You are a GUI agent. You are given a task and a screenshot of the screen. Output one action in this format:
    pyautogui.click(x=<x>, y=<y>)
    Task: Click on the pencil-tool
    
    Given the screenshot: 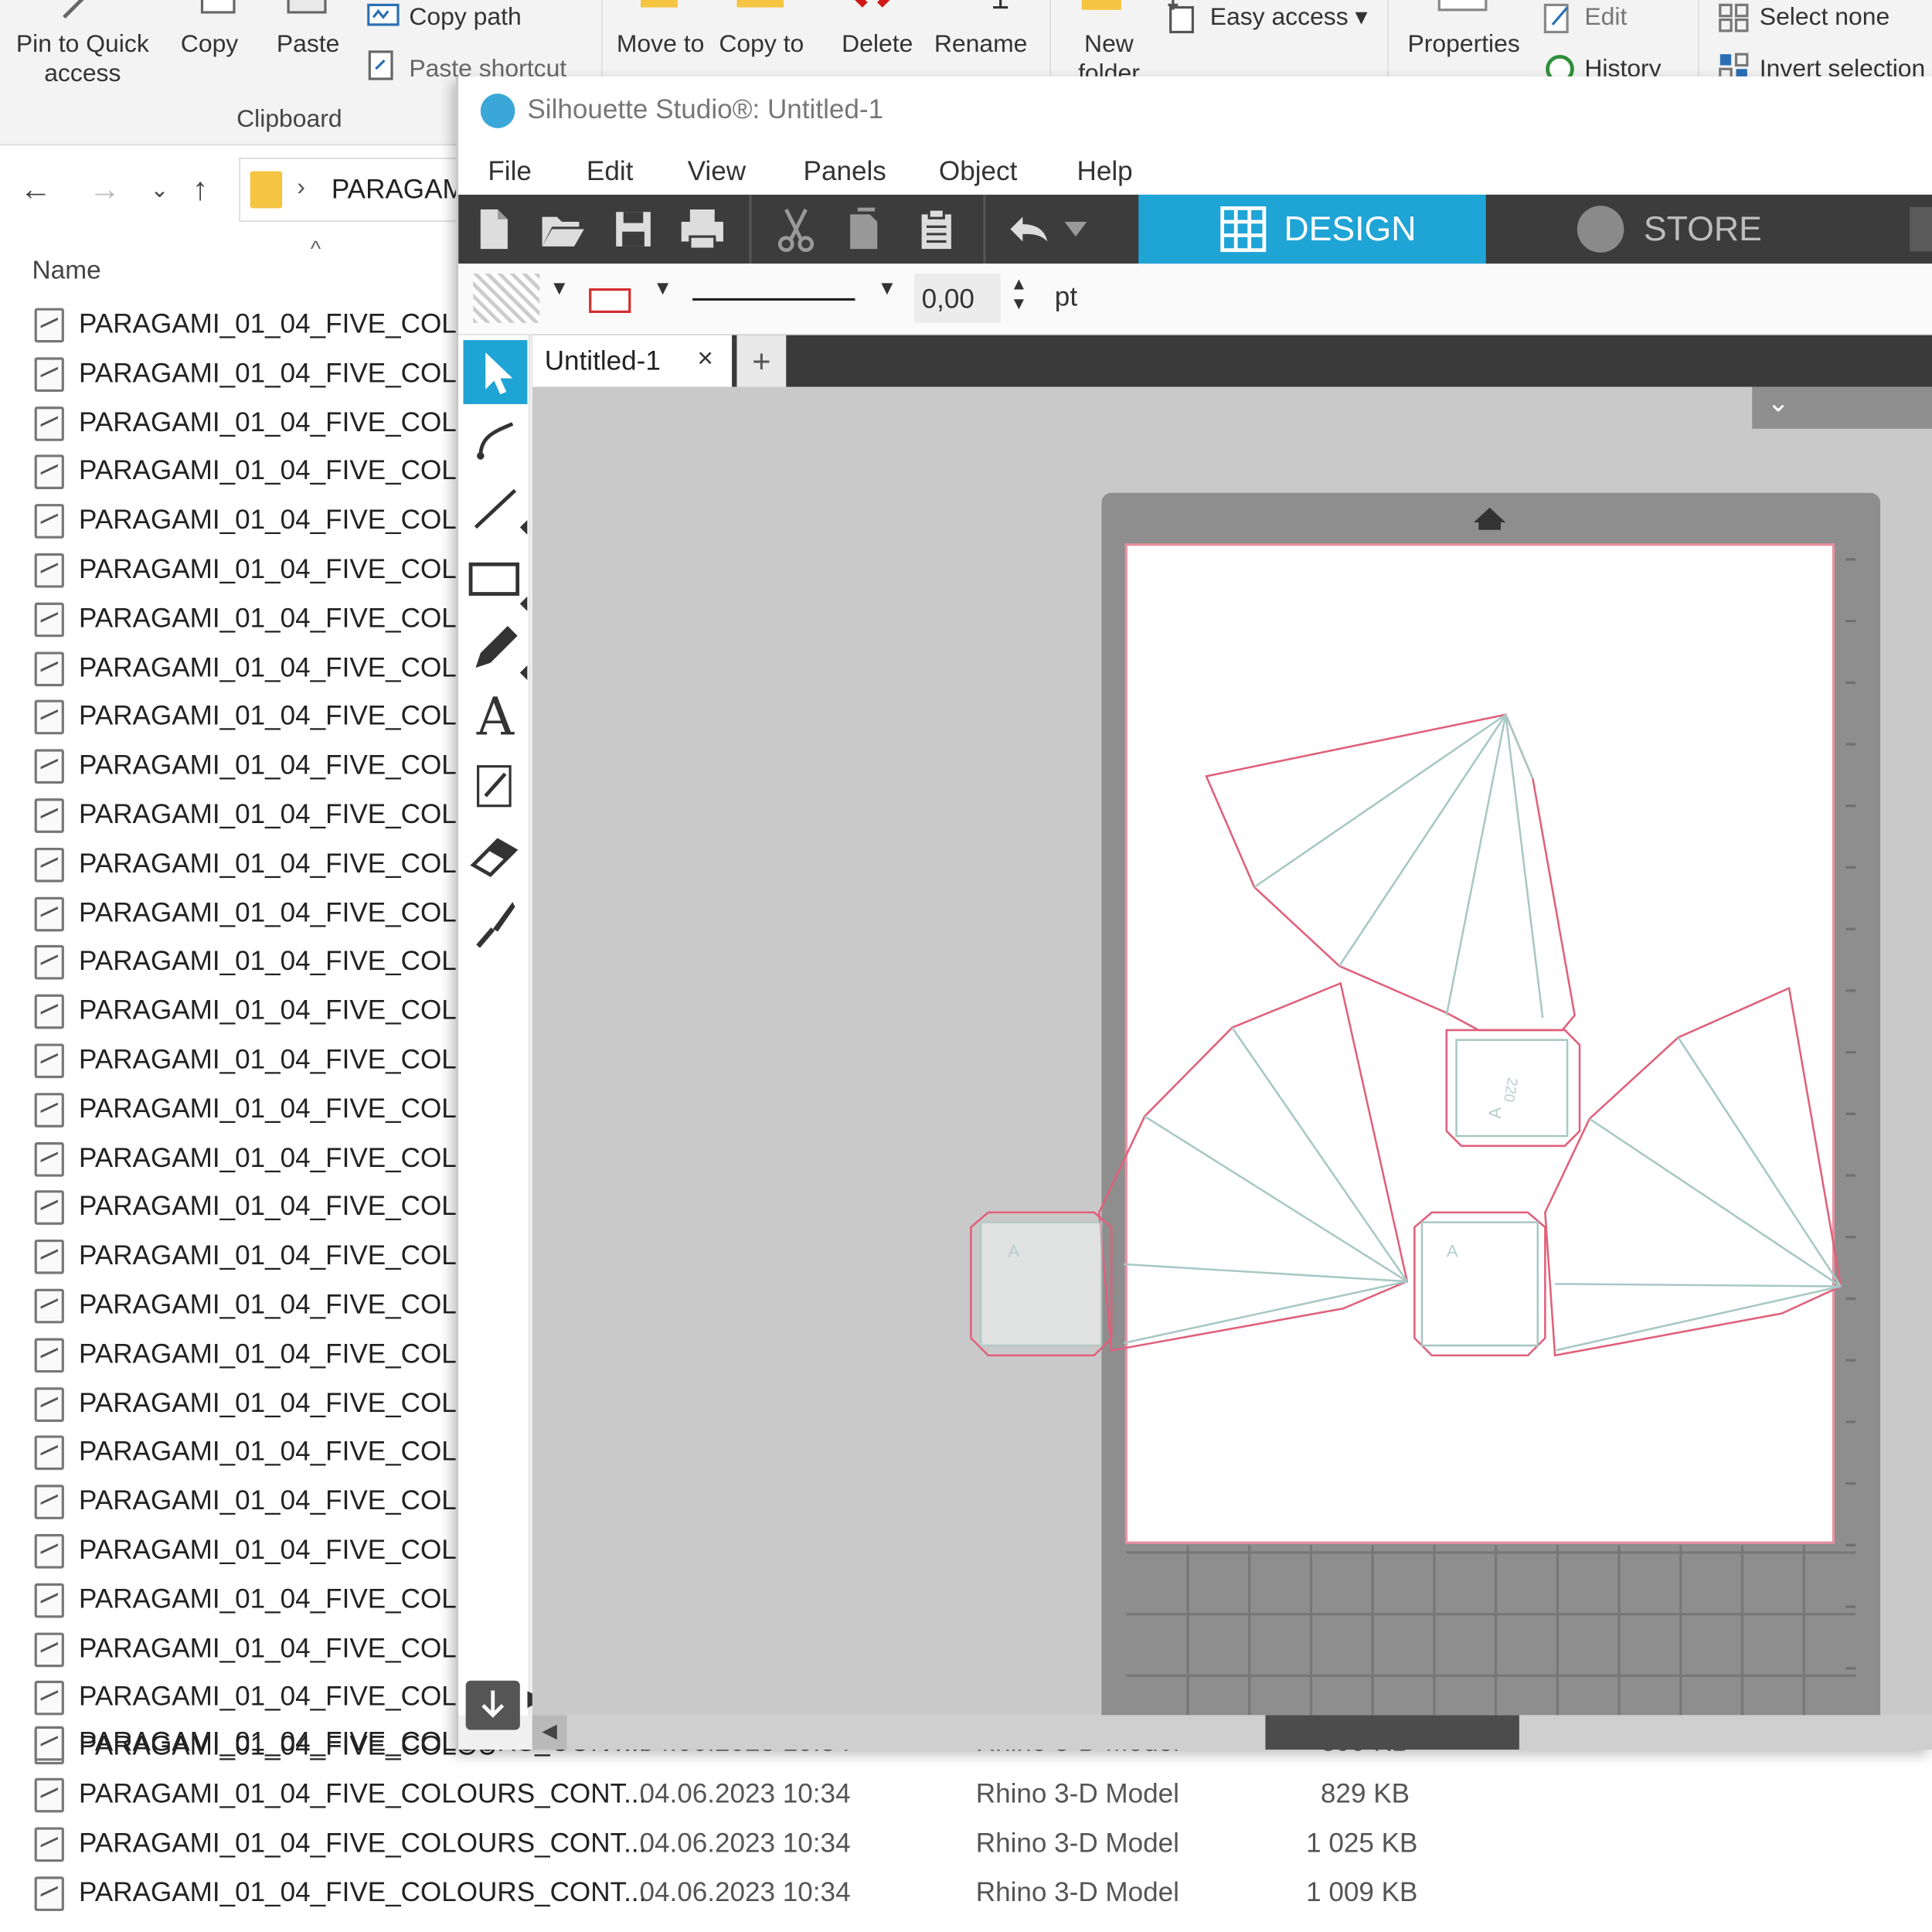 What is the action you would take?
    pyautogui.click(x=496, y=649)
    